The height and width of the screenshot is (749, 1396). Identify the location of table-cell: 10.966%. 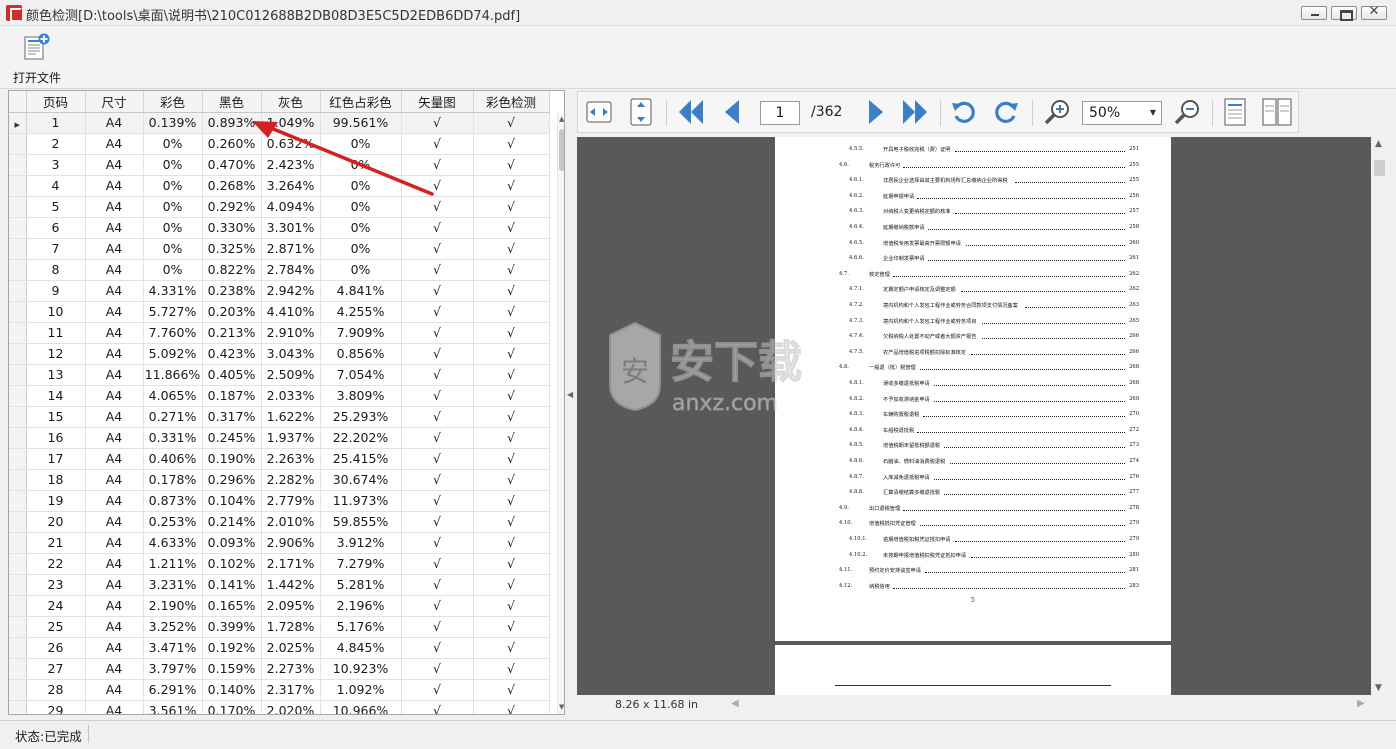
(361, 707).